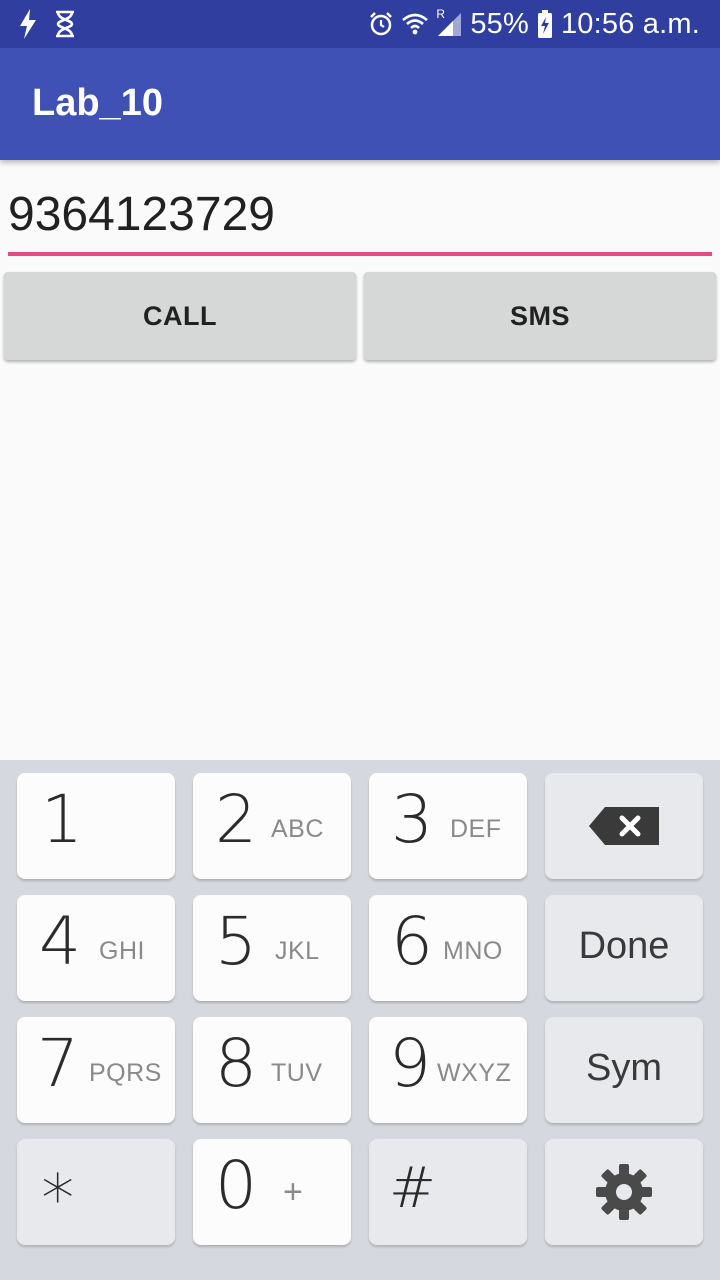  I want to click on key-9-digit: 9, so click(410, 1063).